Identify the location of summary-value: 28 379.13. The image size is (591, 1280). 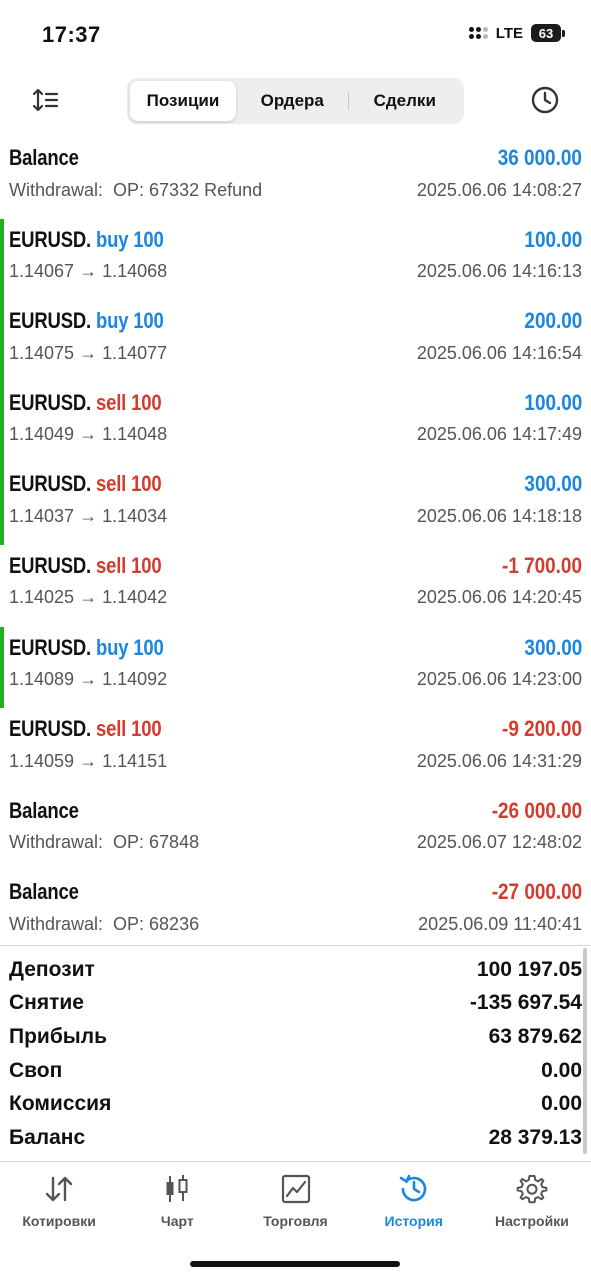
(535, 1137).